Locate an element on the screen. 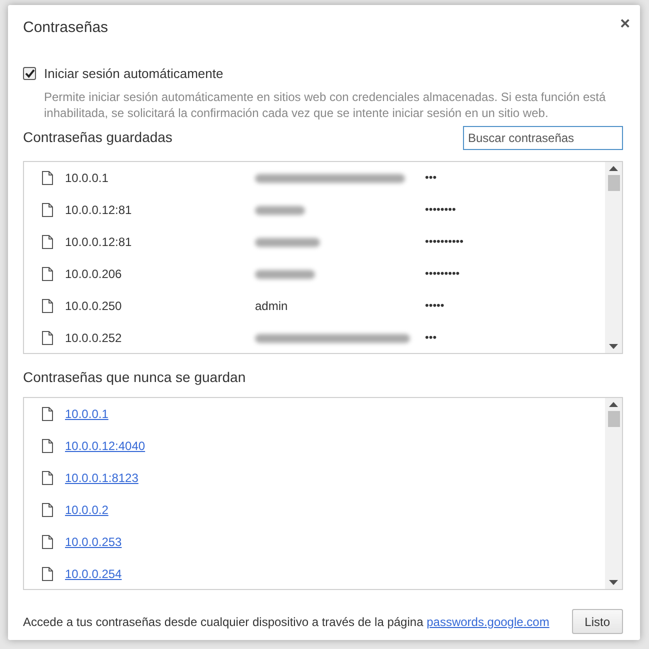 This screenshot has height=649, width=649. site-link: 10.0.0.253 is located at coordinates (93, 542).